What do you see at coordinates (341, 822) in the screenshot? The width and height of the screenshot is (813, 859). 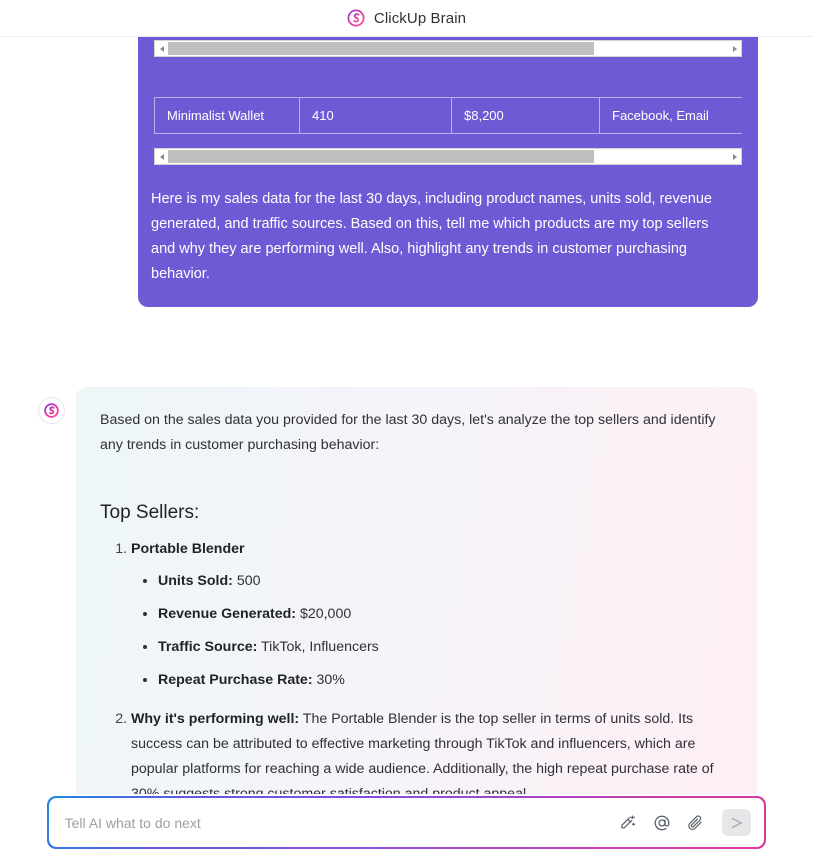 I see `prompt-input` at bounding box center [341, 822].